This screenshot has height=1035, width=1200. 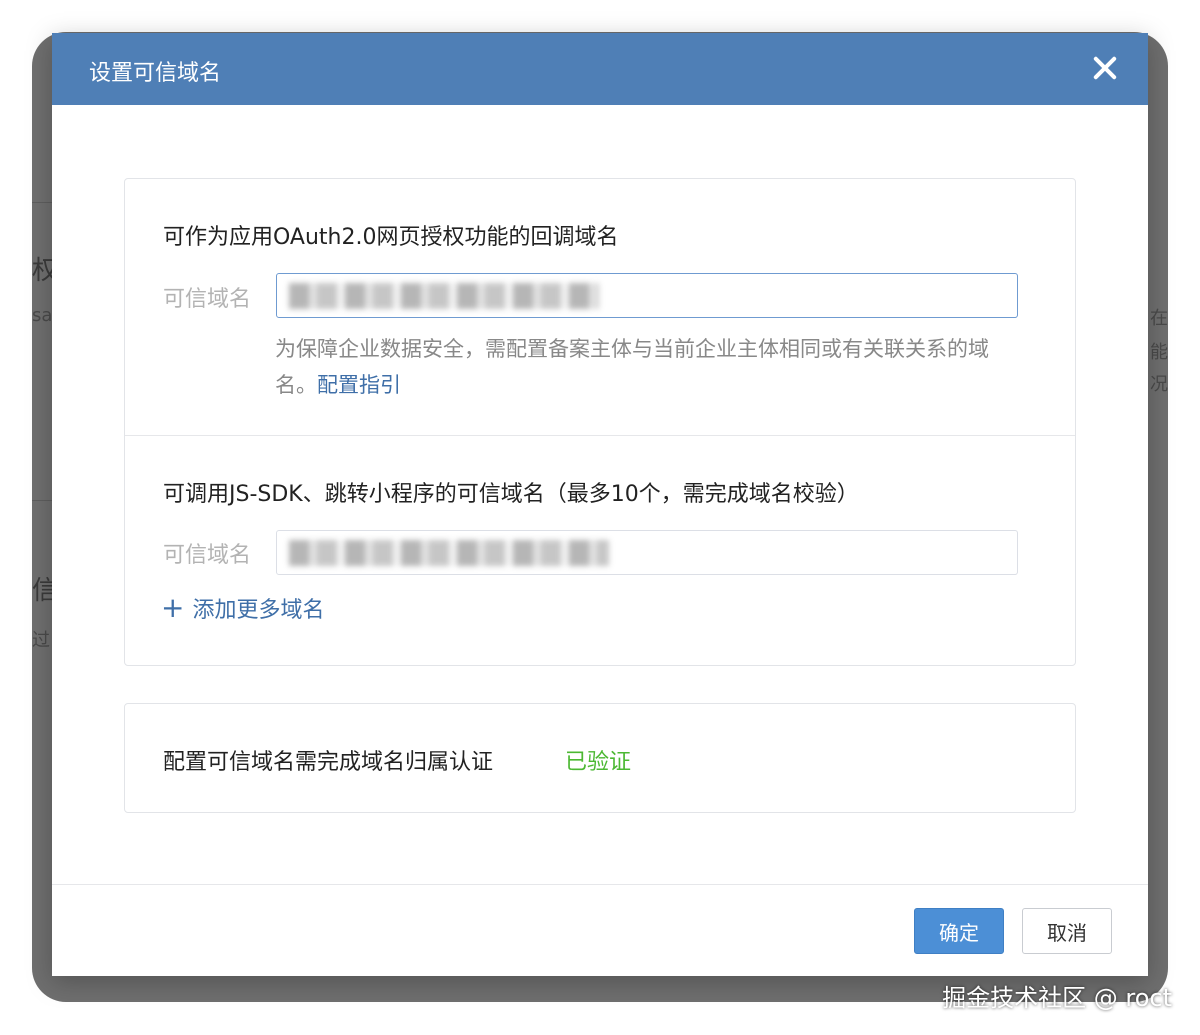 What do you see at coordinates (258, 610) in the screenshot?
I see `add-more-label: 添加更多域名` at bounding box center [258, 610].